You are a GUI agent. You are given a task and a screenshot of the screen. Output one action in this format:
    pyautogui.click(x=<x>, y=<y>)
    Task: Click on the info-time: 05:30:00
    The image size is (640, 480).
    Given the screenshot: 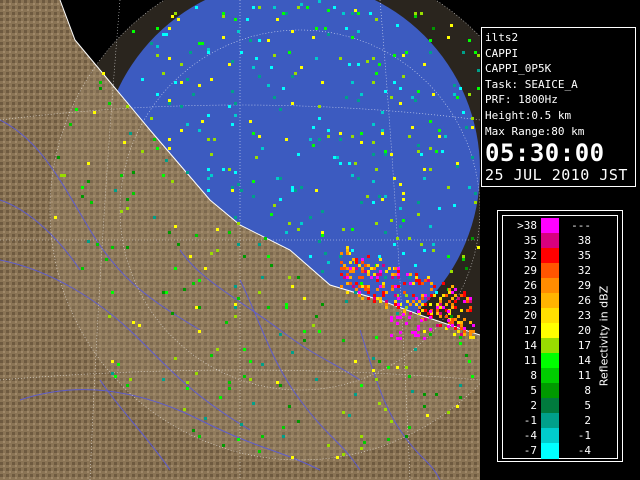 What is the action you would take?
    pyautogui.click(x=545, y=153)
    